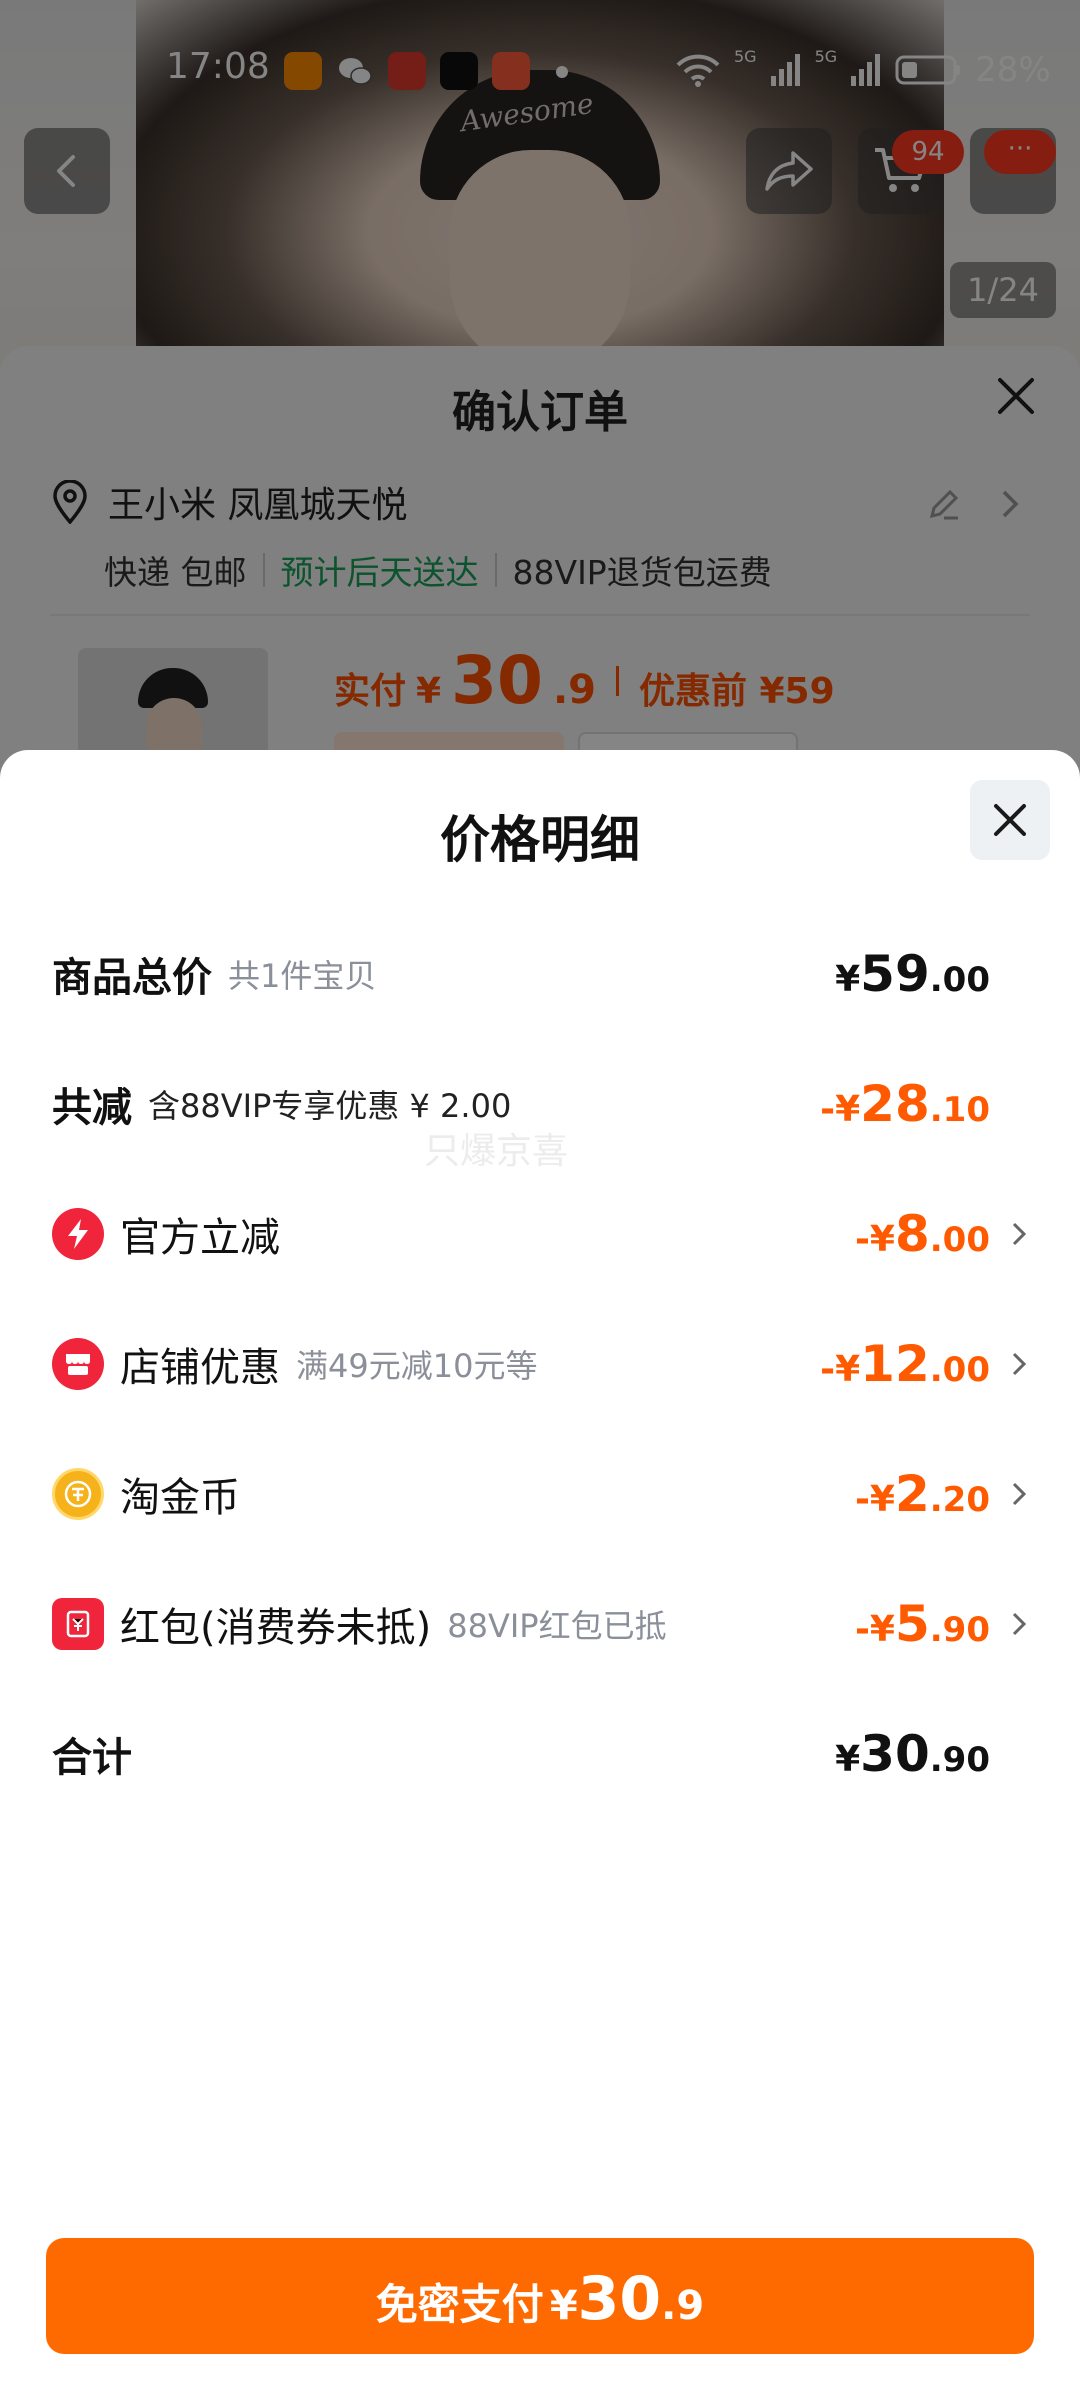  I want to click on goods-total-label: 商品总价, so click(132, 978).